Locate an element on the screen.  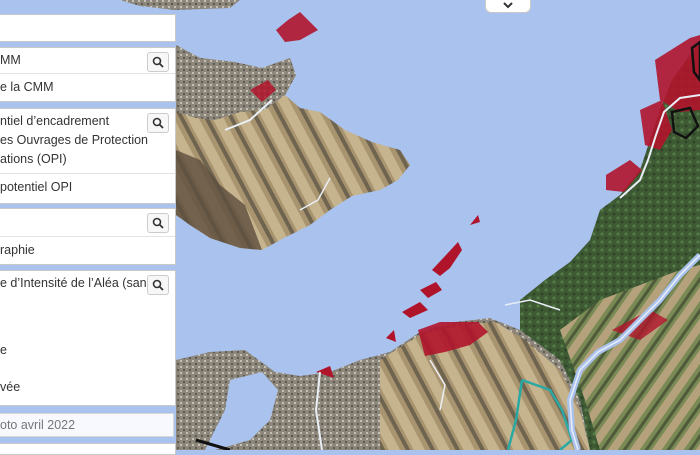
layer-panel-line: e la CMM is located at coordinates (27, 87).